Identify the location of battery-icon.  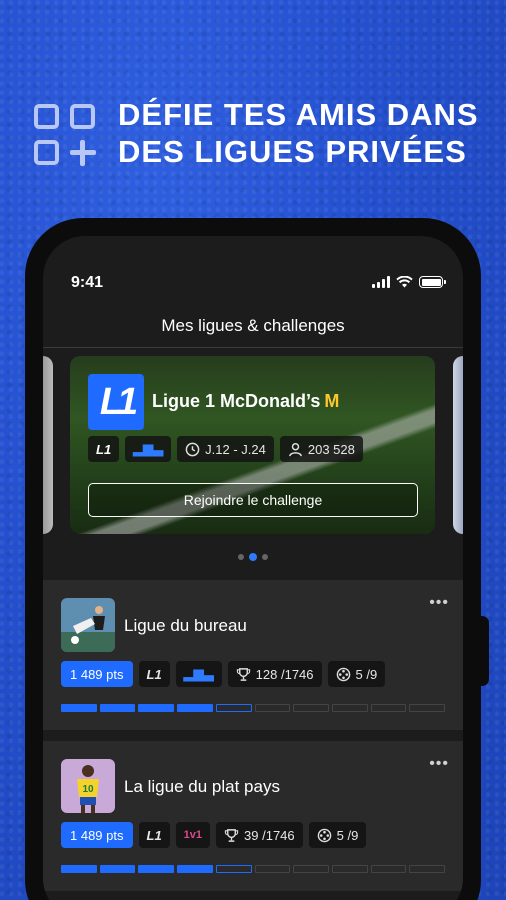
(432, 282).